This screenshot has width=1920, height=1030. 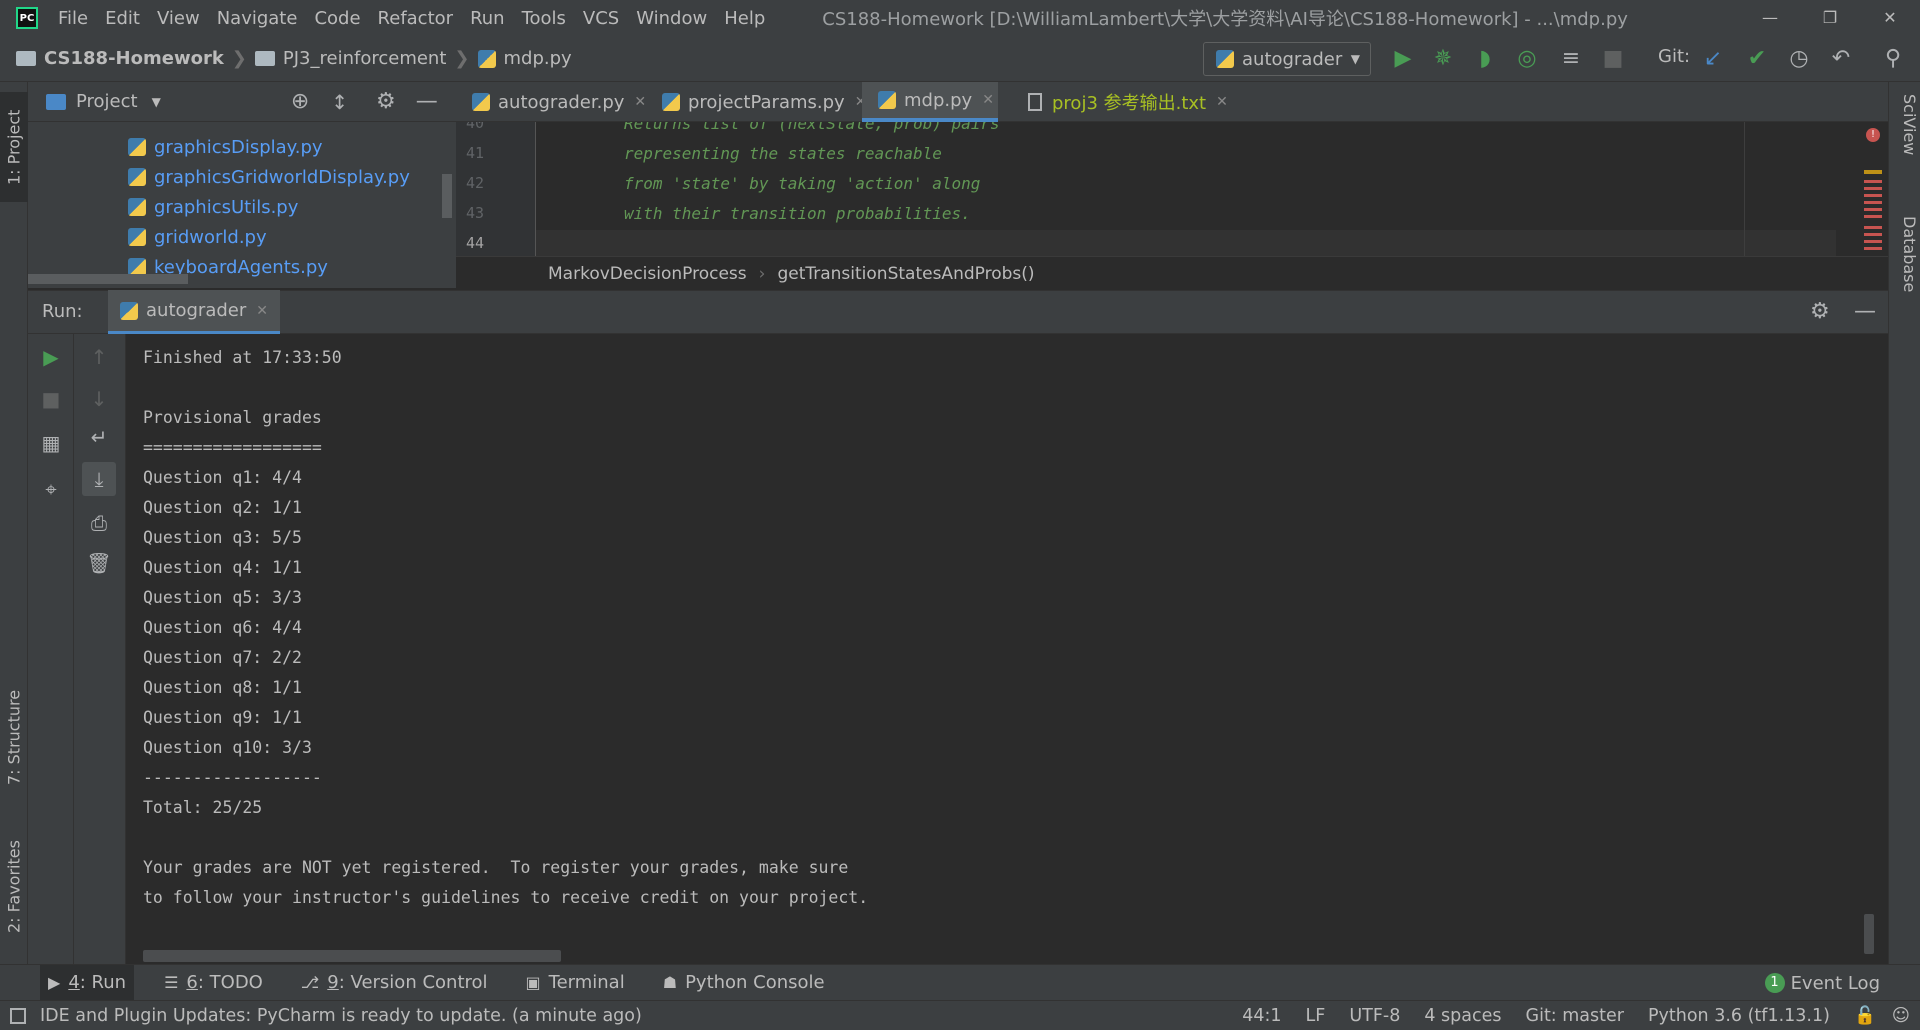 What do you see at coordinates (930, 102) in the screenshot?
I see `editor-tab-mdp: mdp.py ✕` at bounding box center [930, 102].